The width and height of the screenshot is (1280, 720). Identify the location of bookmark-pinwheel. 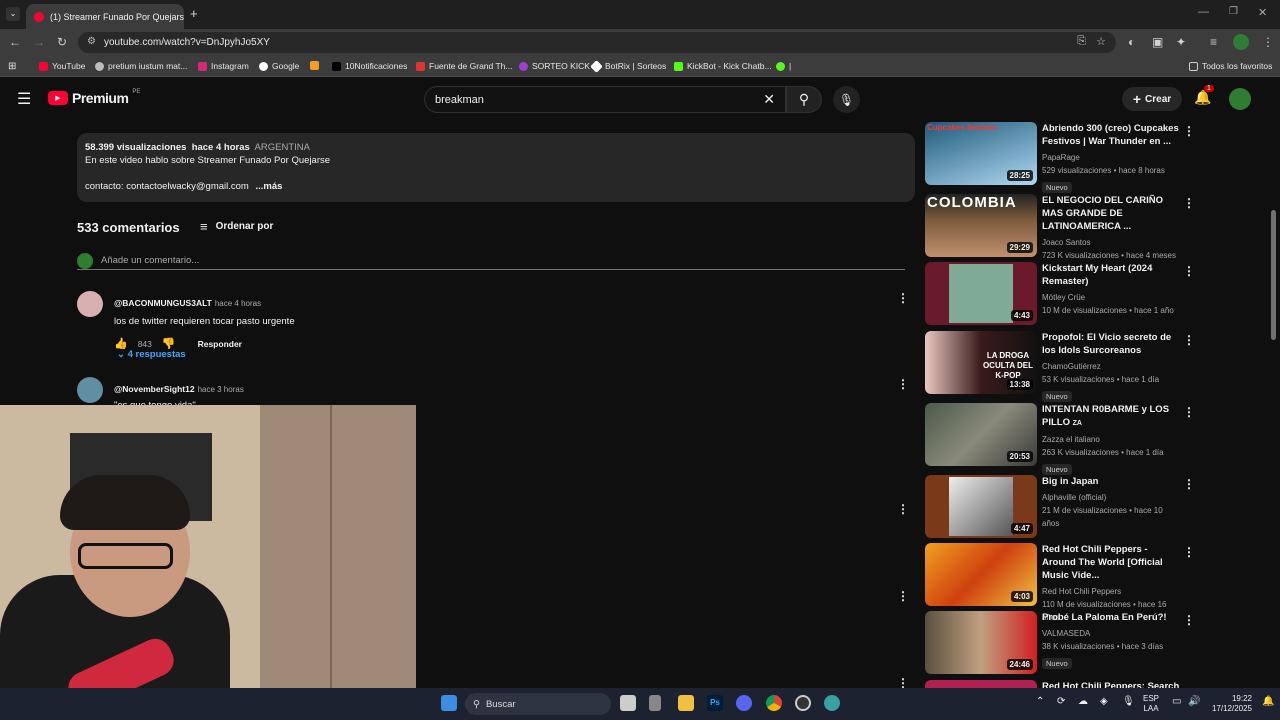
(316, 65).